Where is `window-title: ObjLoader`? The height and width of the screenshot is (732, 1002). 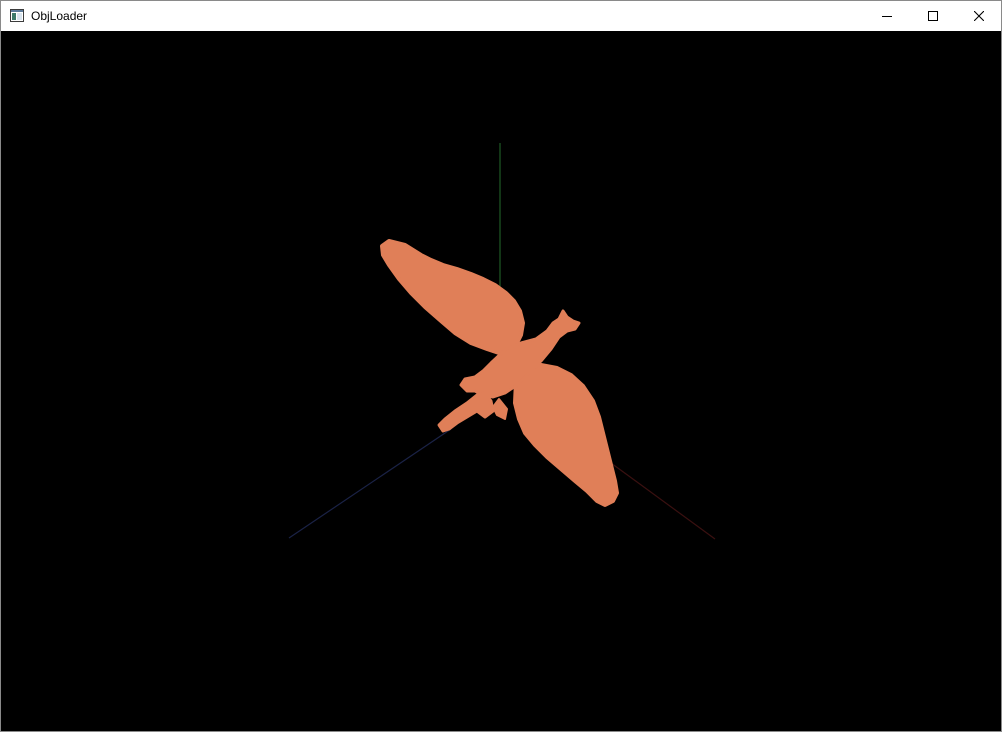
window-title: ObjLoader is located at coordinates (59, 16).